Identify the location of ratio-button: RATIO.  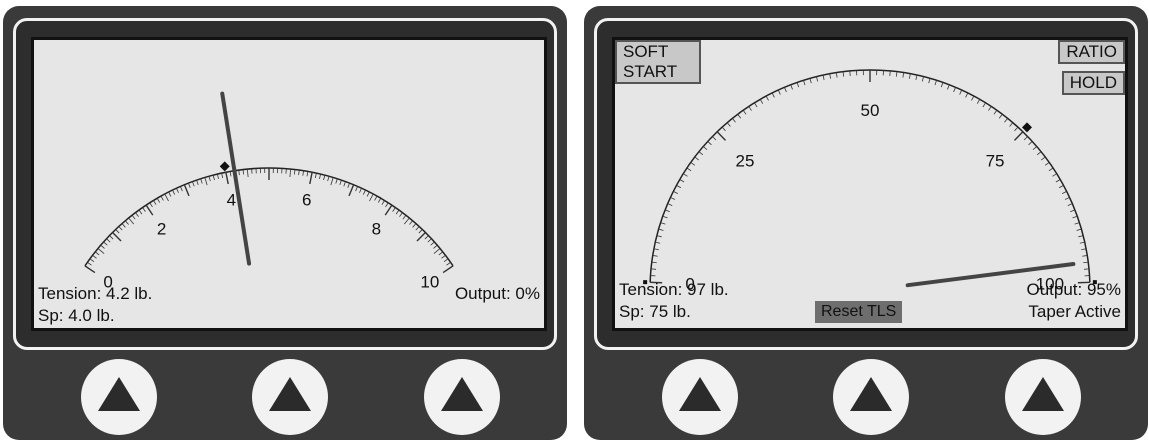
(1091, 52).